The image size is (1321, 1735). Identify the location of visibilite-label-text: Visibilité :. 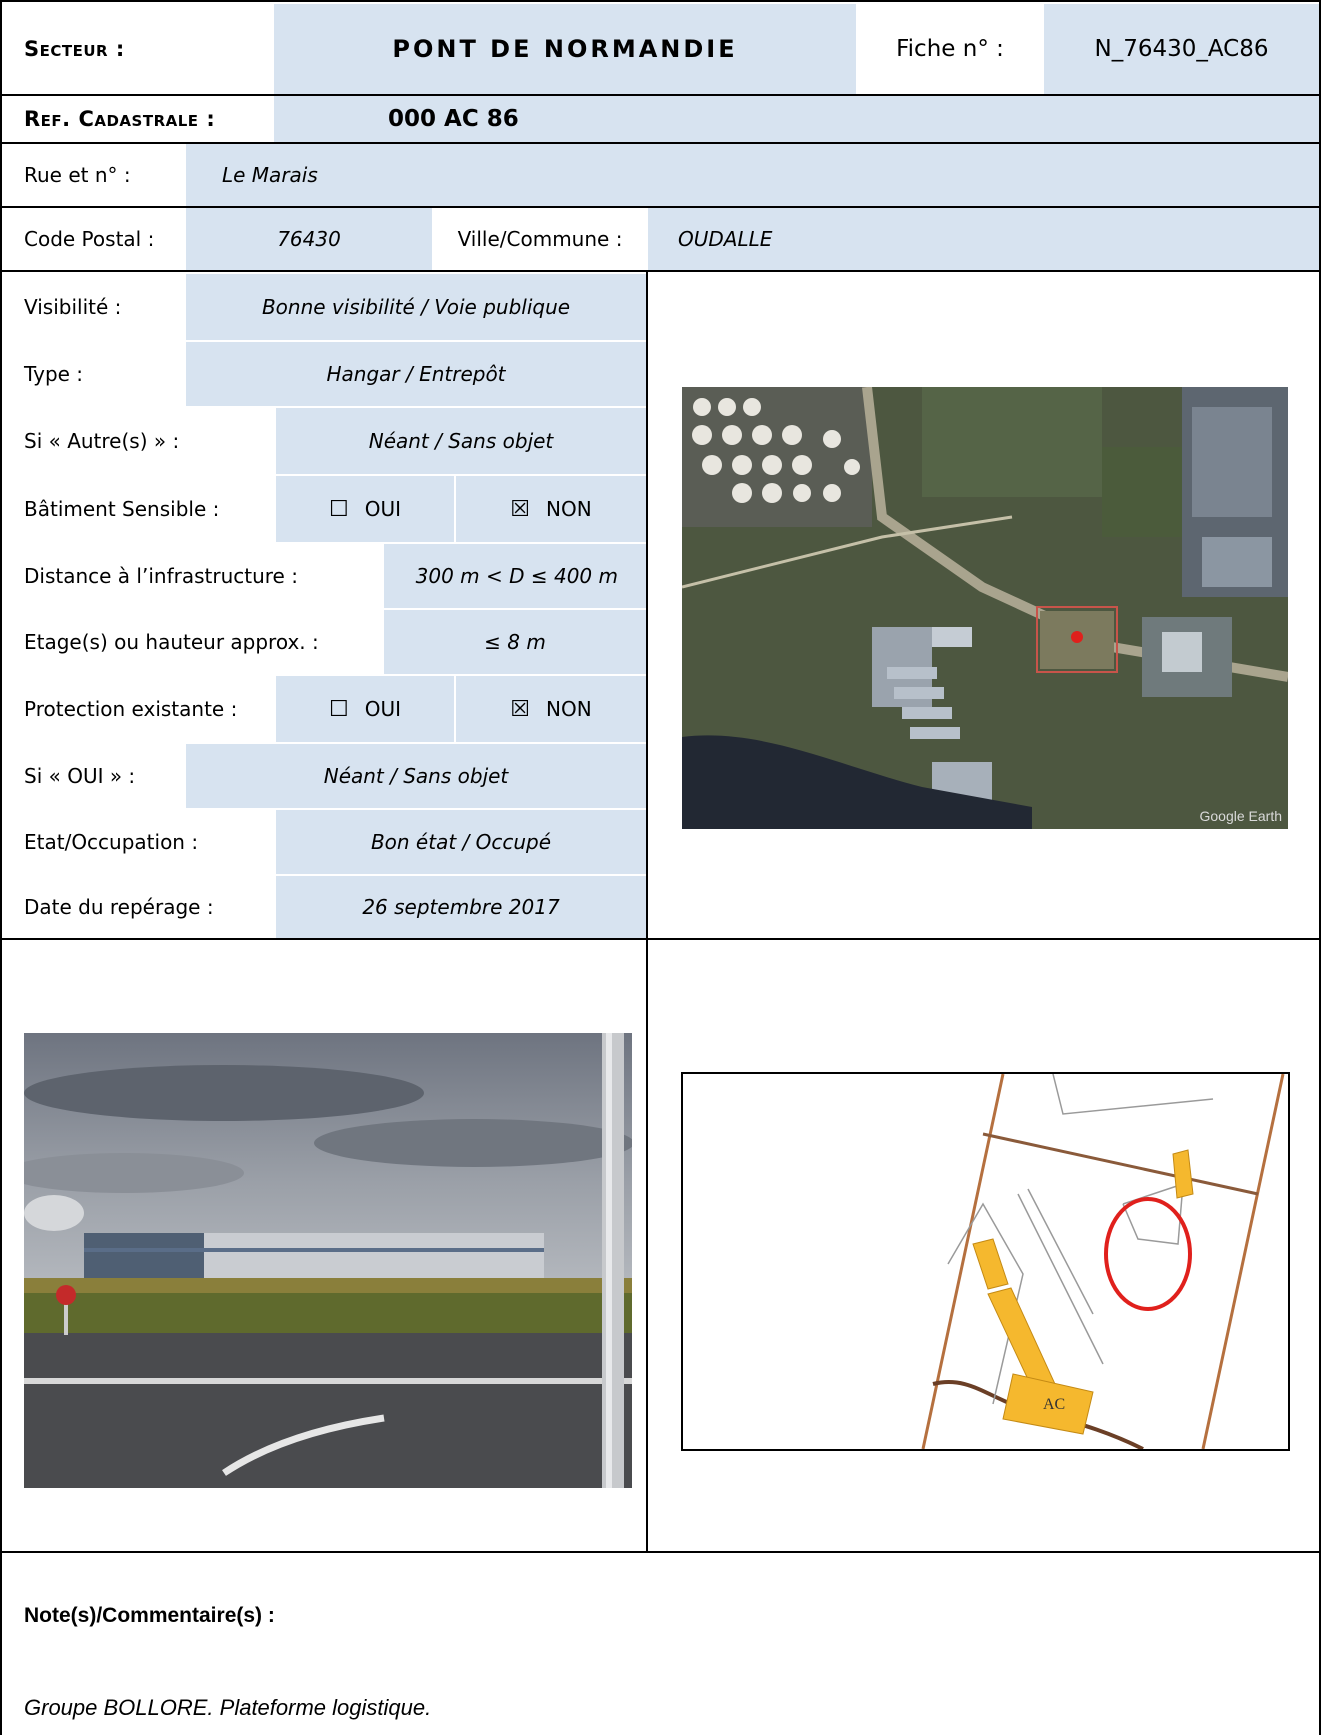
(73, 307).